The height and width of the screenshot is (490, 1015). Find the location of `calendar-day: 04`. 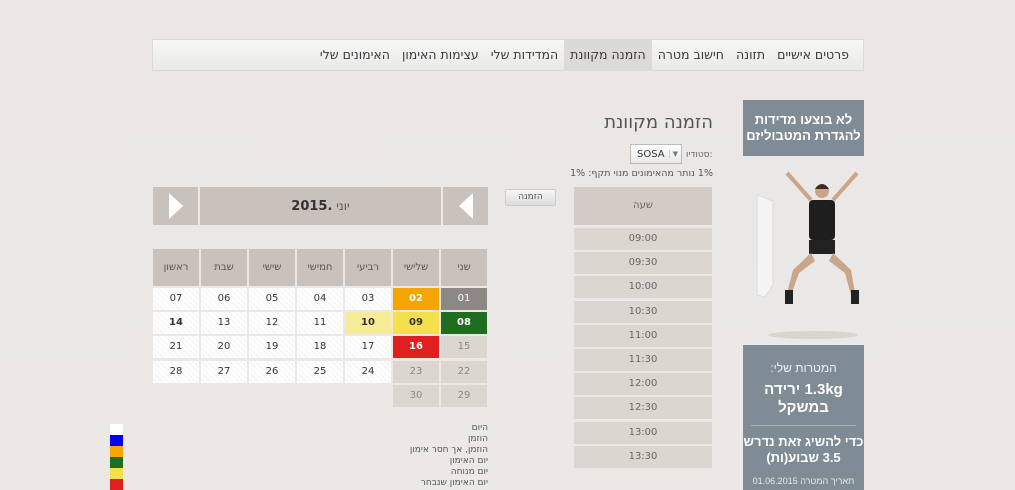

calendar-day: 04 is located at coordinates (320, 299).